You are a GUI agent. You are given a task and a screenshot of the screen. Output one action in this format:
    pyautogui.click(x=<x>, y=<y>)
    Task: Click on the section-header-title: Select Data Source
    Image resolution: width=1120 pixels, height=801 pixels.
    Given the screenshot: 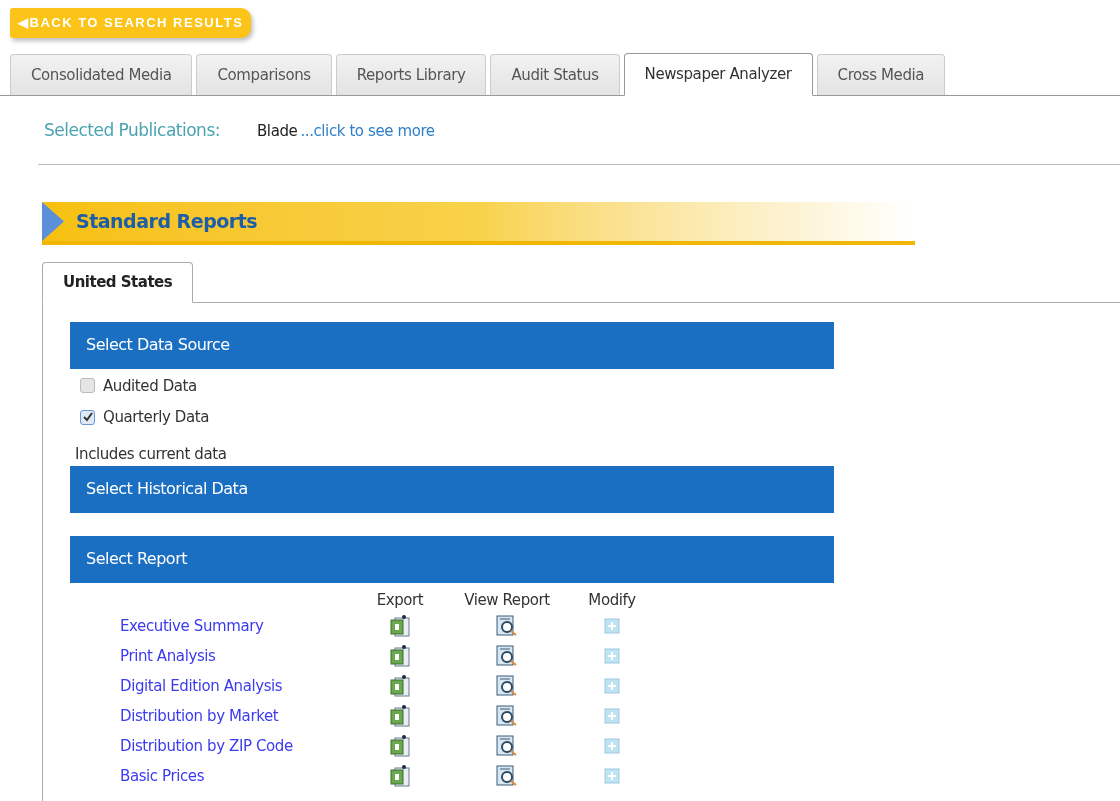 What is the action you would take?
    pyautogui.click(x=158, y=345)
    